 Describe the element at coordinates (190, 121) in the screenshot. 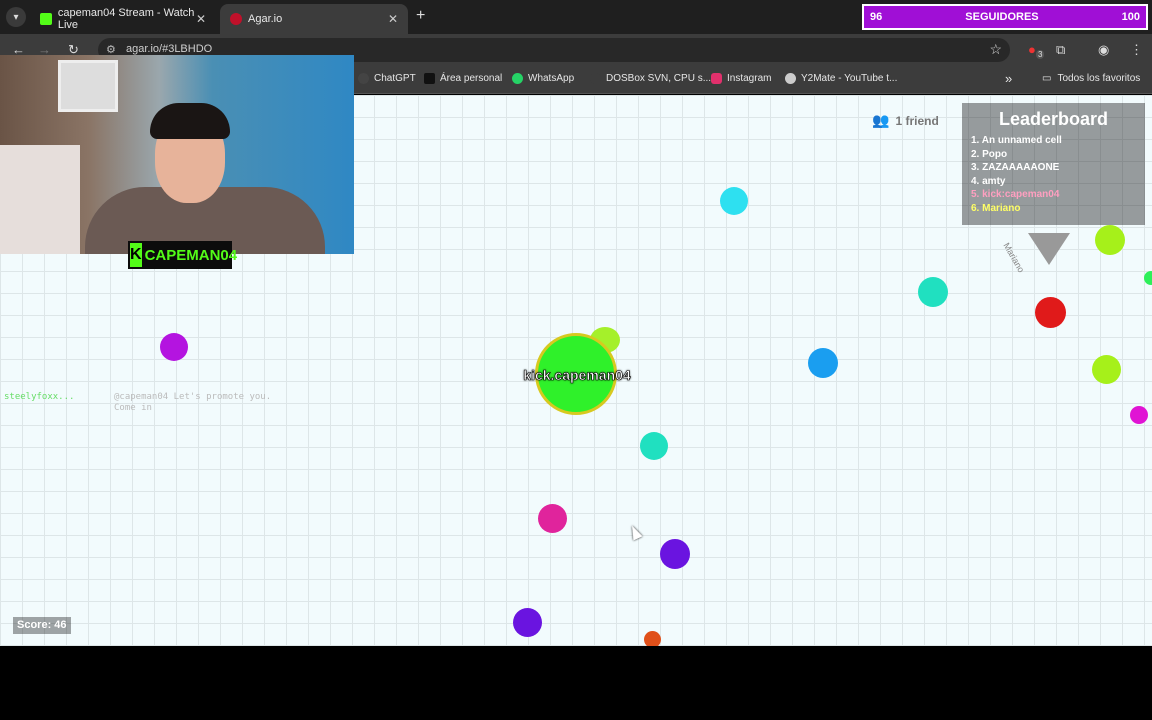

I see `streamer-headset` at that location.